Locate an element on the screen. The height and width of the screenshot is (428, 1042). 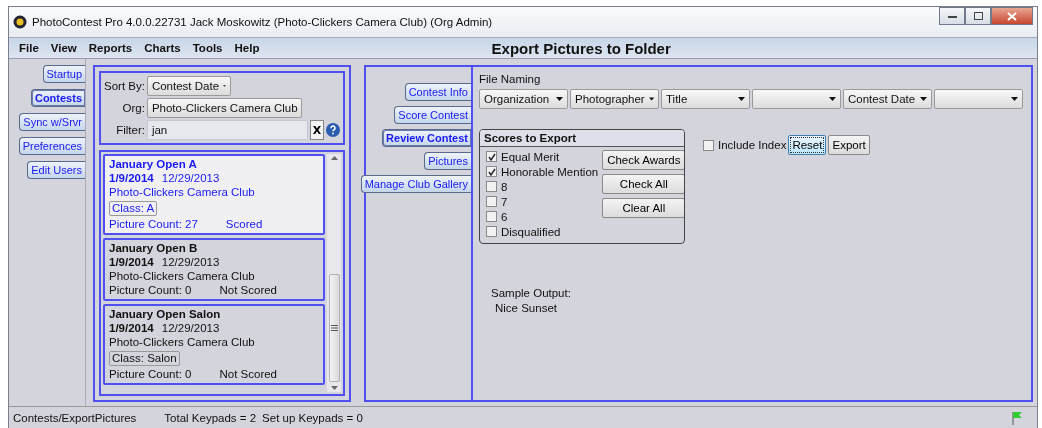
score-checkbox: 6 is located at coordinates (542, 216).